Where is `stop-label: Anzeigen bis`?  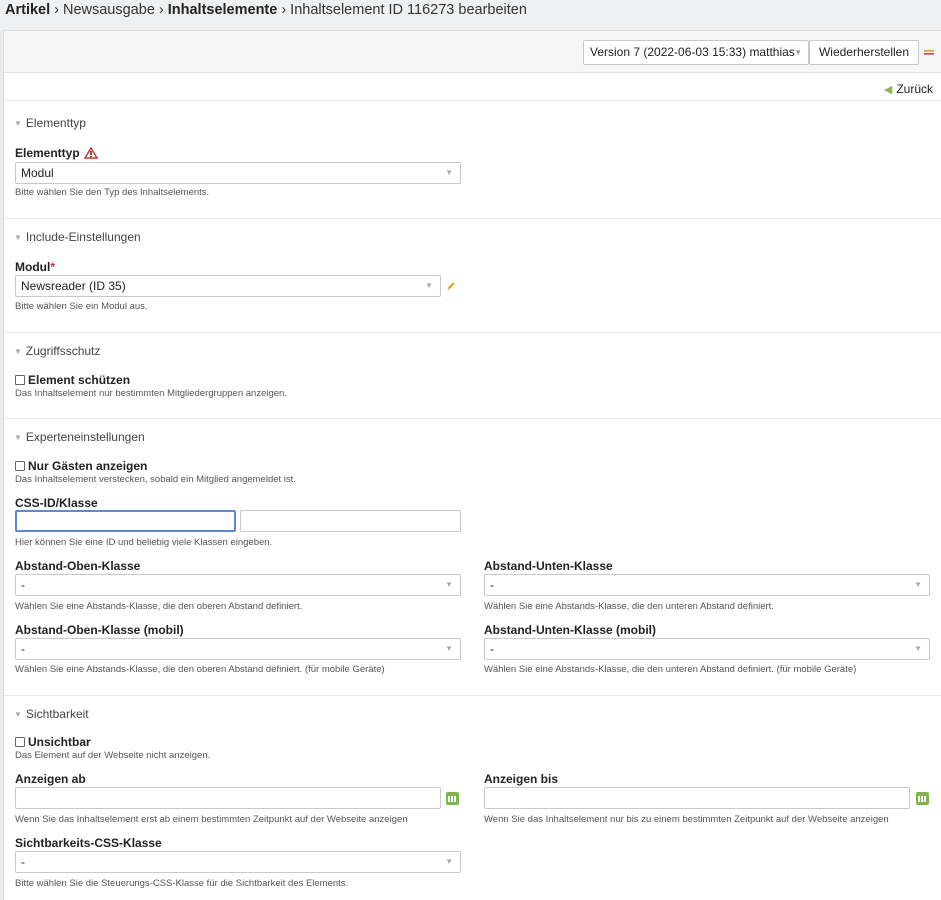 stop-label: Anzeigen bis is located at coordinates (521, 779).